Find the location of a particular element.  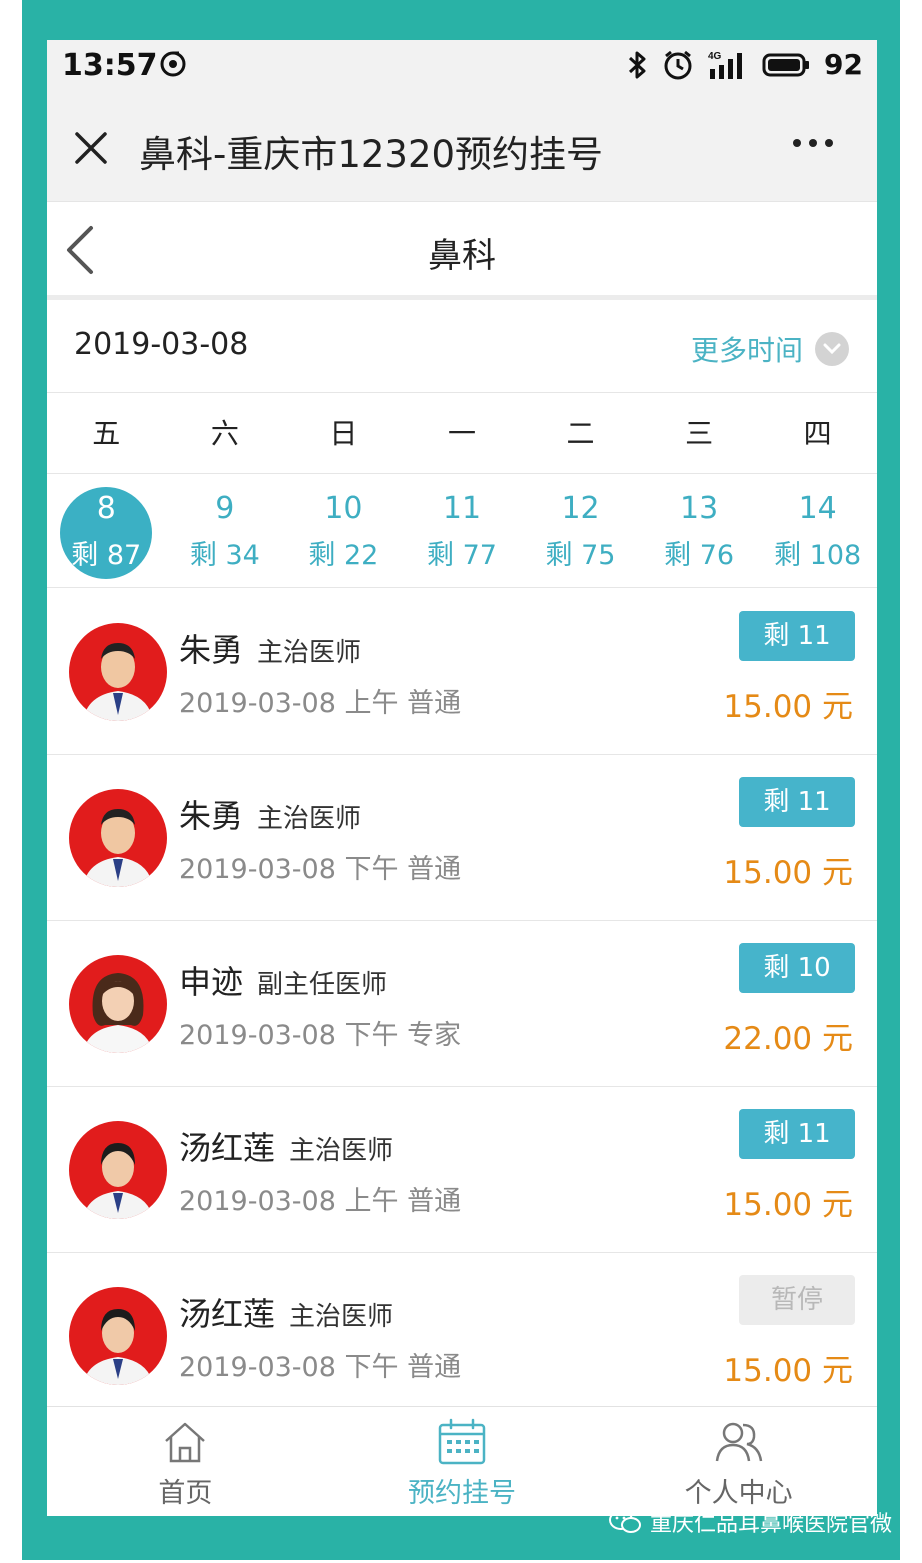

weekday-label: 一 is located at coordinates (461, 433).